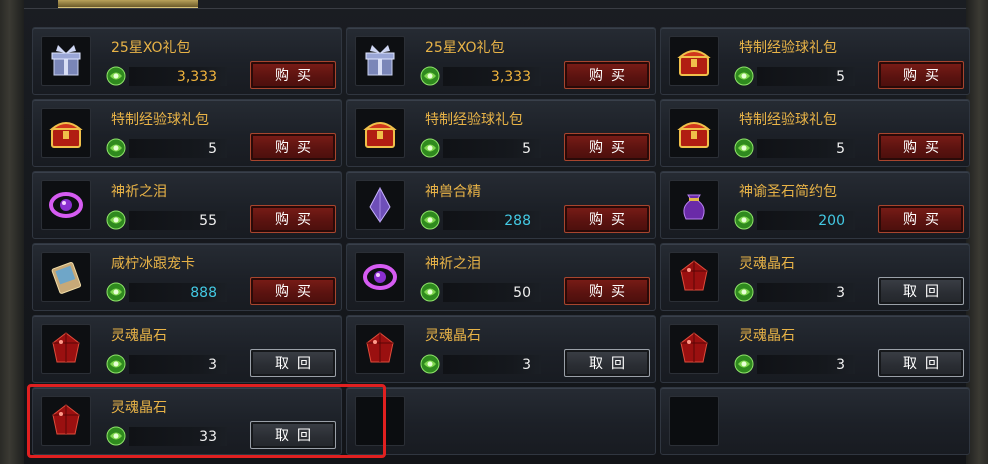 This screenshot has height=464, width=988. I want to click on shop-item-card: 神兽合精 288 购买, so click(501, 205).